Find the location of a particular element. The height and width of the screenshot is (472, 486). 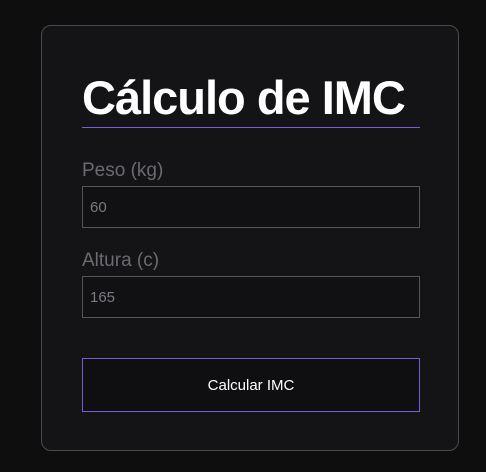

altura-label: Altura (c) is located at coordinates (121, 260).